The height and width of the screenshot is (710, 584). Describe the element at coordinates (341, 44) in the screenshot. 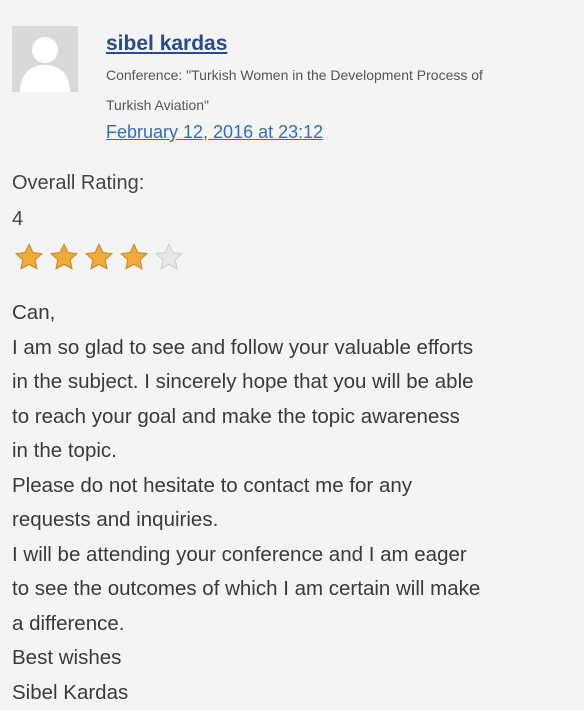

I see `author-link: sibel kardas` at that location.